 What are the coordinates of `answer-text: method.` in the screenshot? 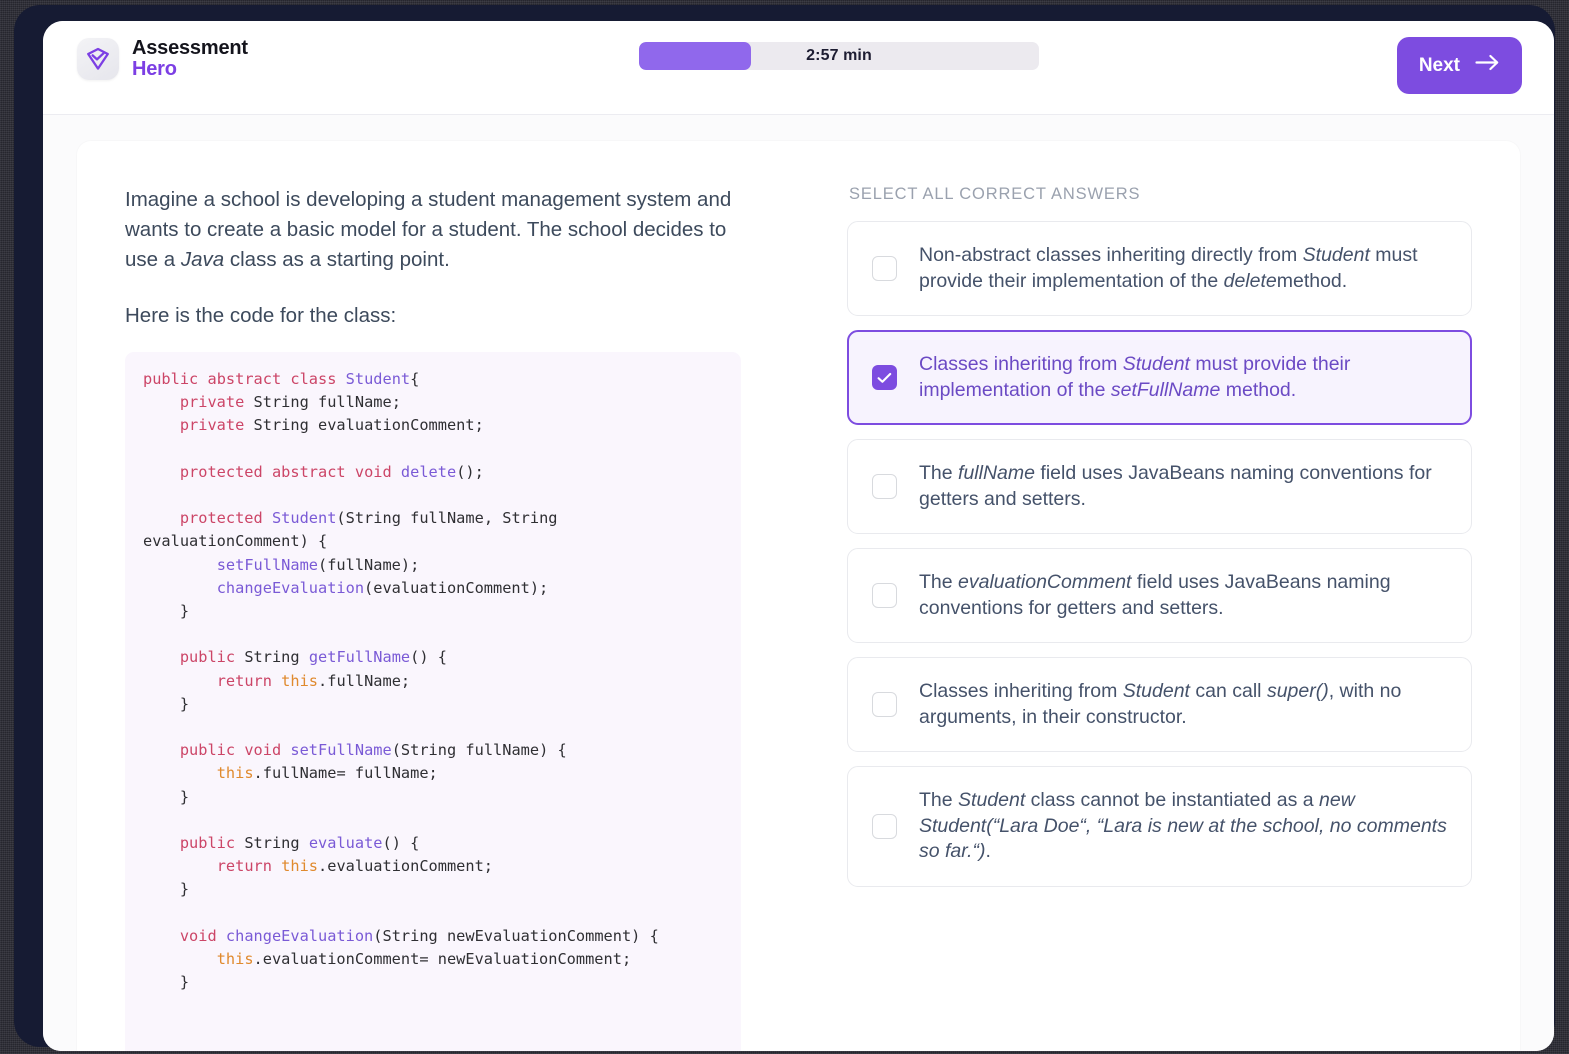 It's located at (1258, 389).